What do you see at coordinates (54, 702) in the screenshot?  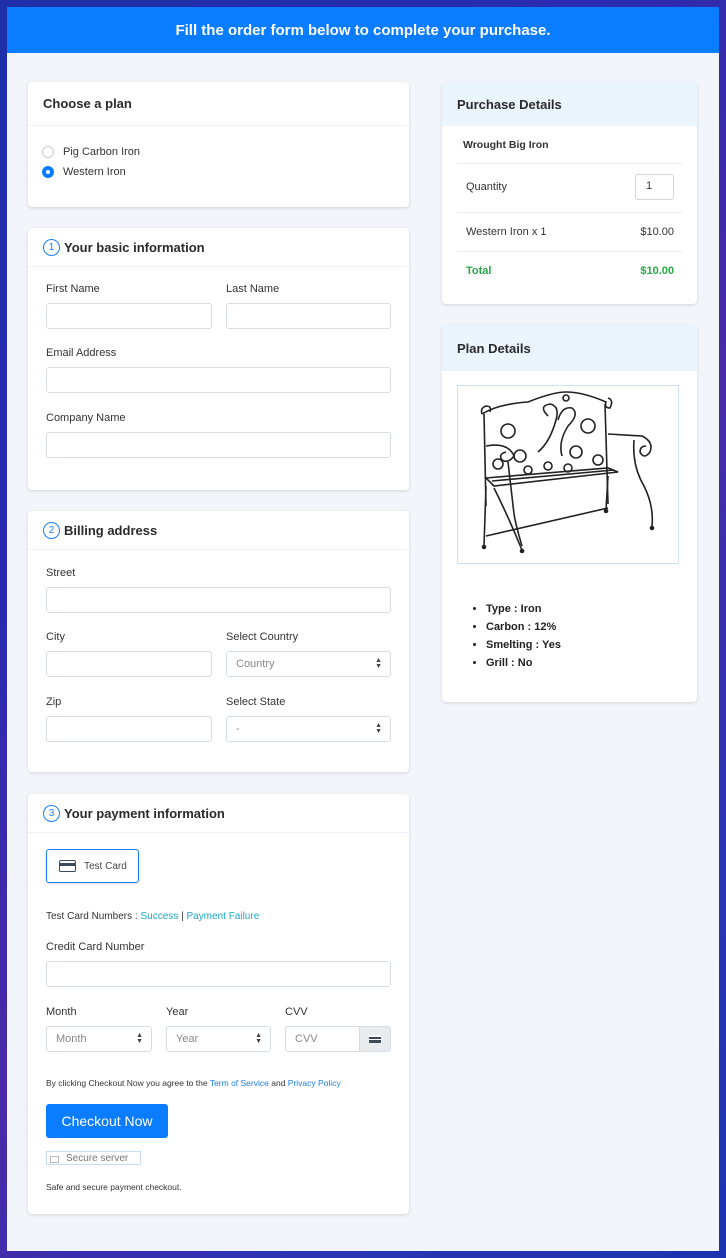 I see `zip-label: Zip` at bounding box center [54, 702].